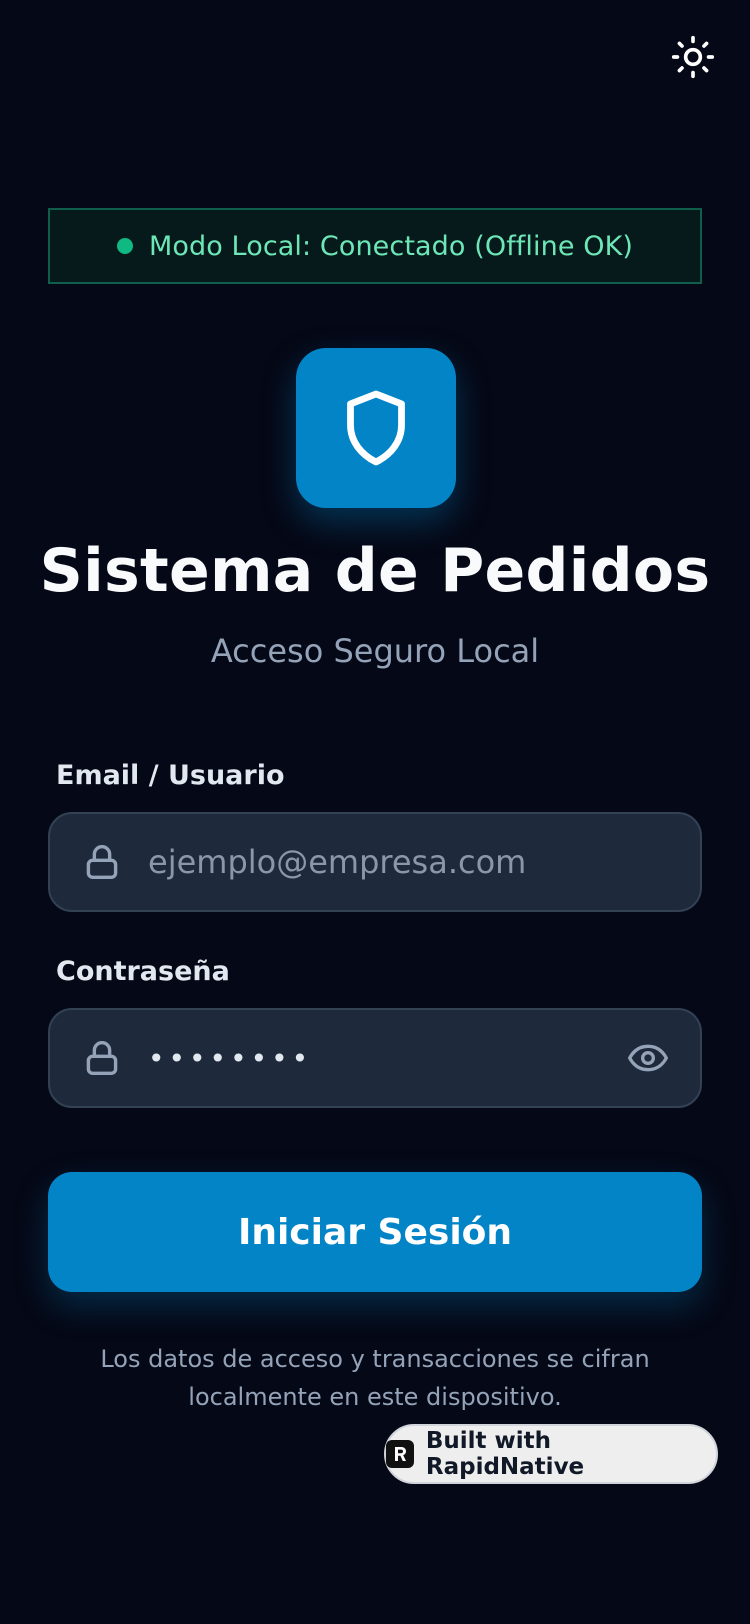 Image resolution: width=750 pixels, height=1624 pixels. What do you see at coordinates (505, 1454) in the screenshot?
I see `built-with-label: Built with RapidNative` at bounding box center [505, 1454].